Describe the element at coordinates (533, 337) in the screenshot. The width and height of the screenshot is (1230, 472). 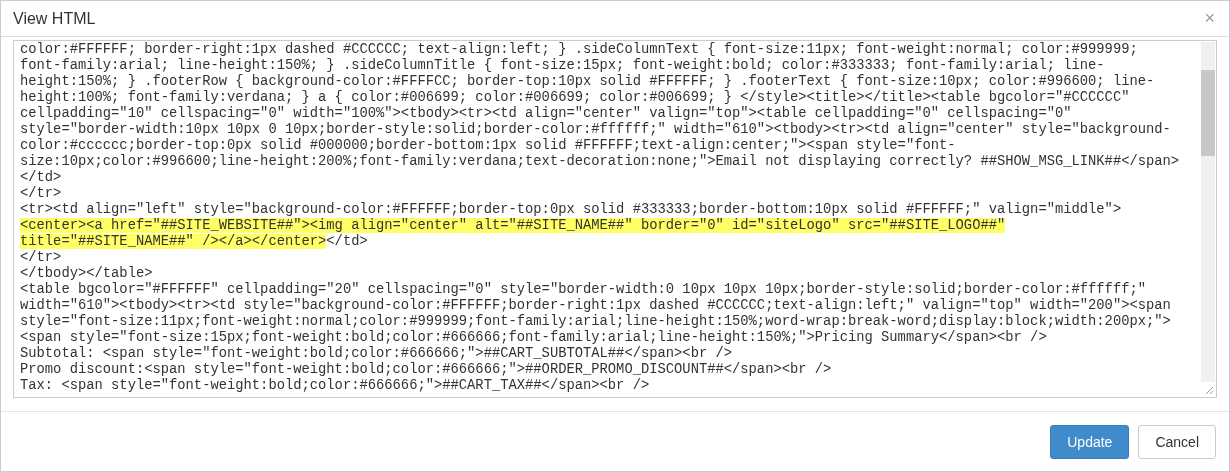
I see `code-text: <span style="font-size:15px;font-weight:bold;color:#666666;font-family:arial;line-height:150%;">Pricing Summary</span><br />` at that location.